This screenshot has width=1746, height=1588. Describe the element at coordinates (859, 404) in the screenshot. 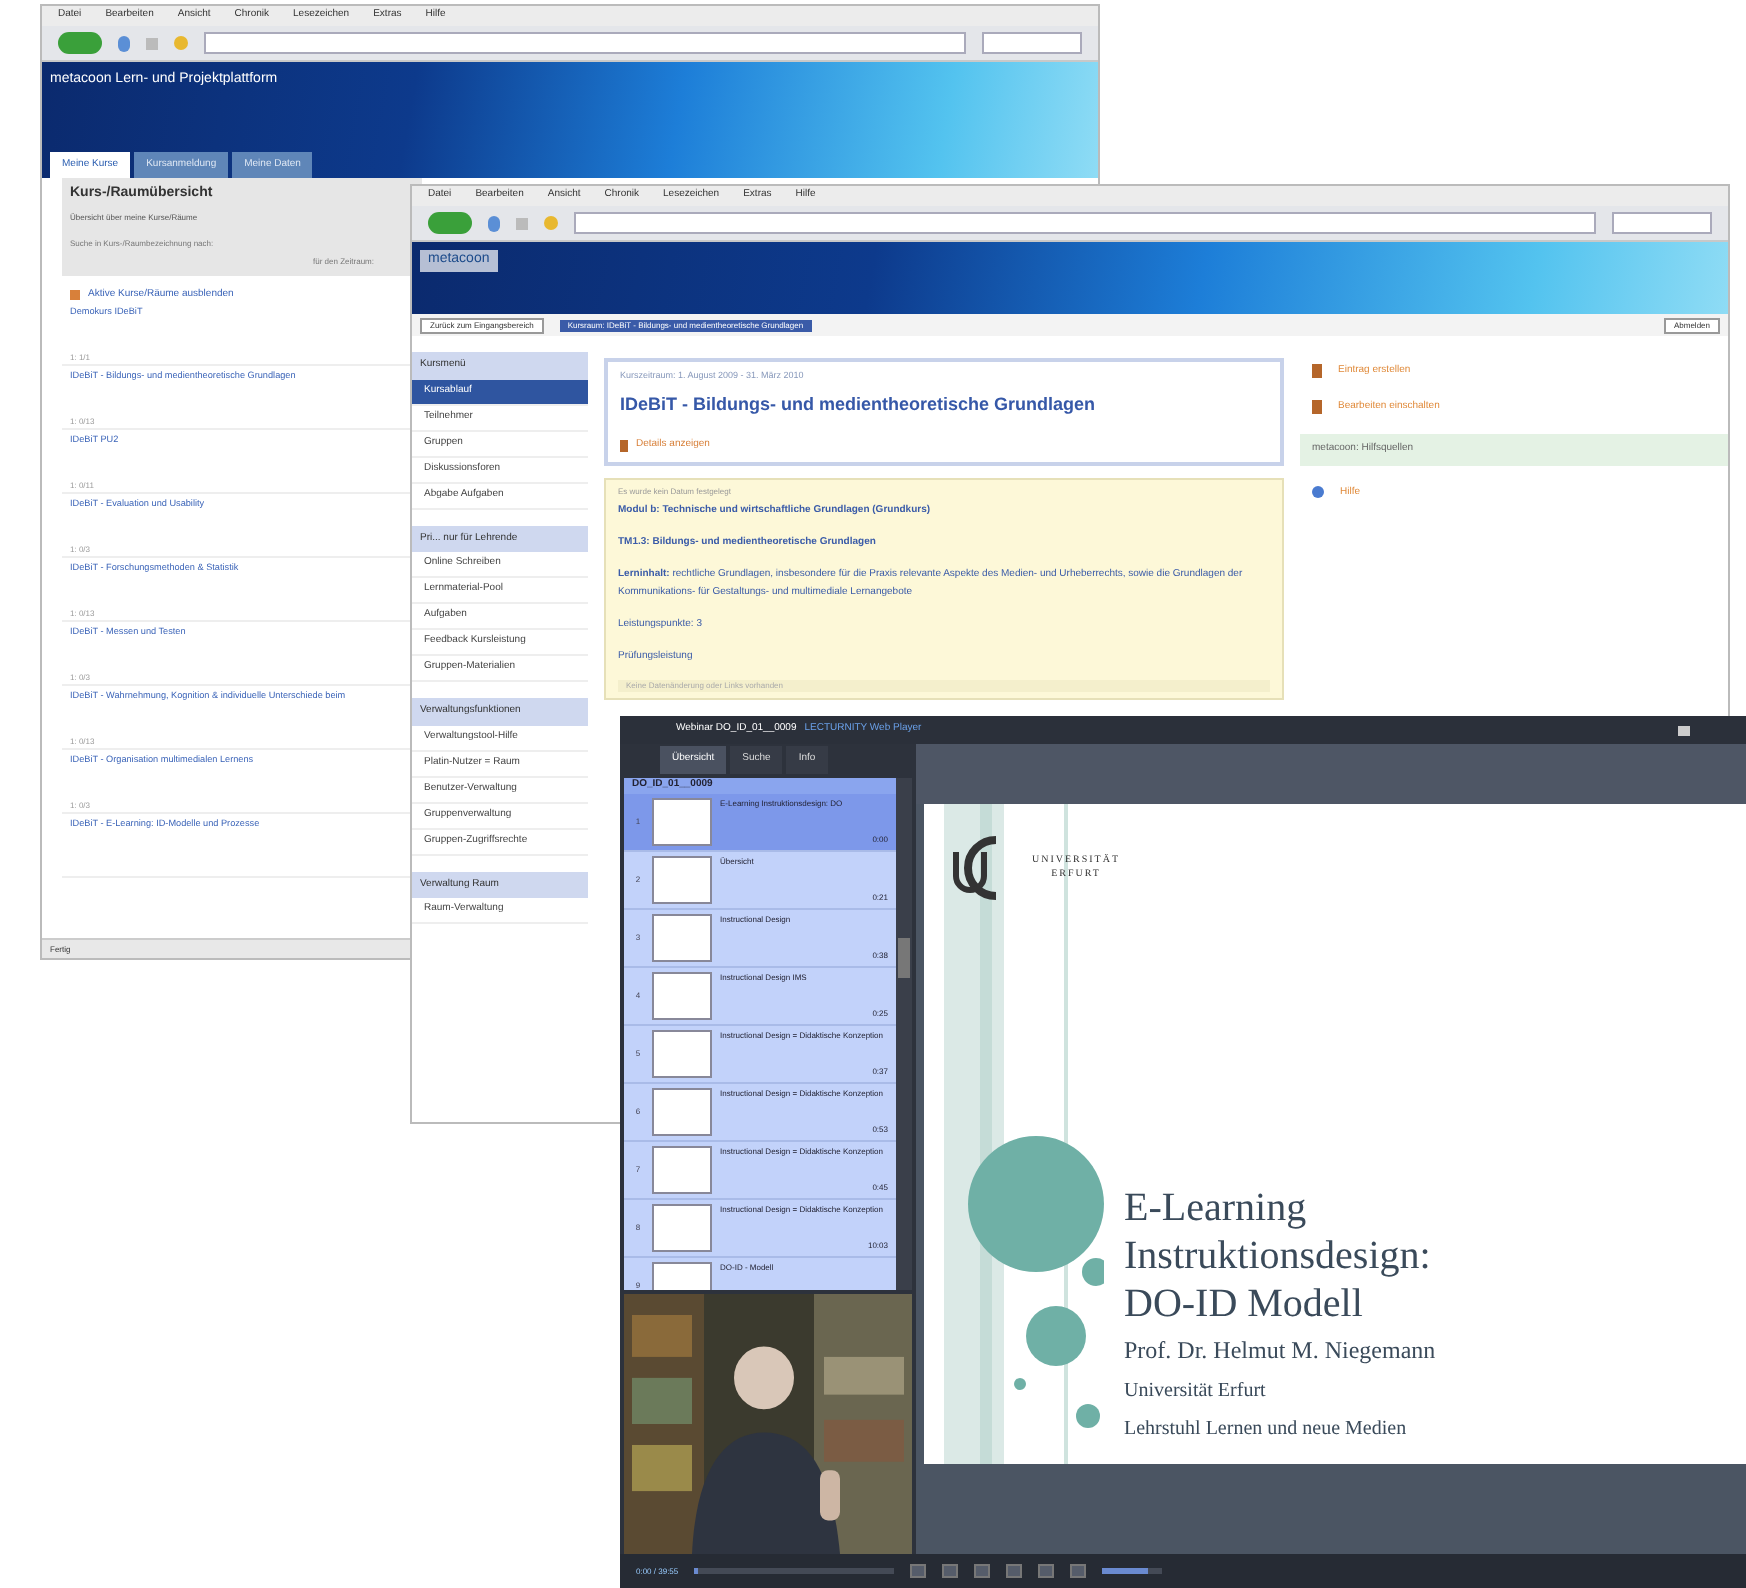

I see `course-title: IDeBiT - Bildungs- und medientheoretische Grundlagen` at that location.